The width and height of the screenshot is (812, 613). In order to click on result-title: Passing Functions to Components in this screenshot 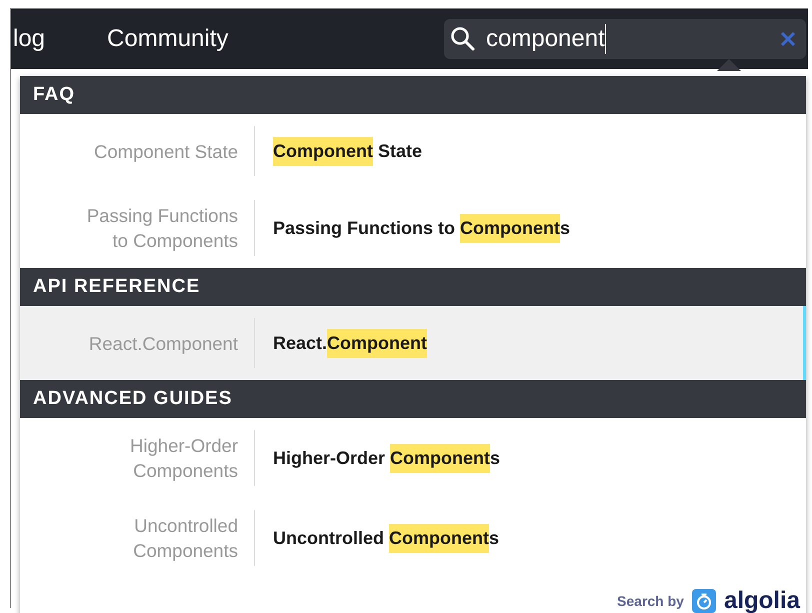, I will do `click(412, 228)`.